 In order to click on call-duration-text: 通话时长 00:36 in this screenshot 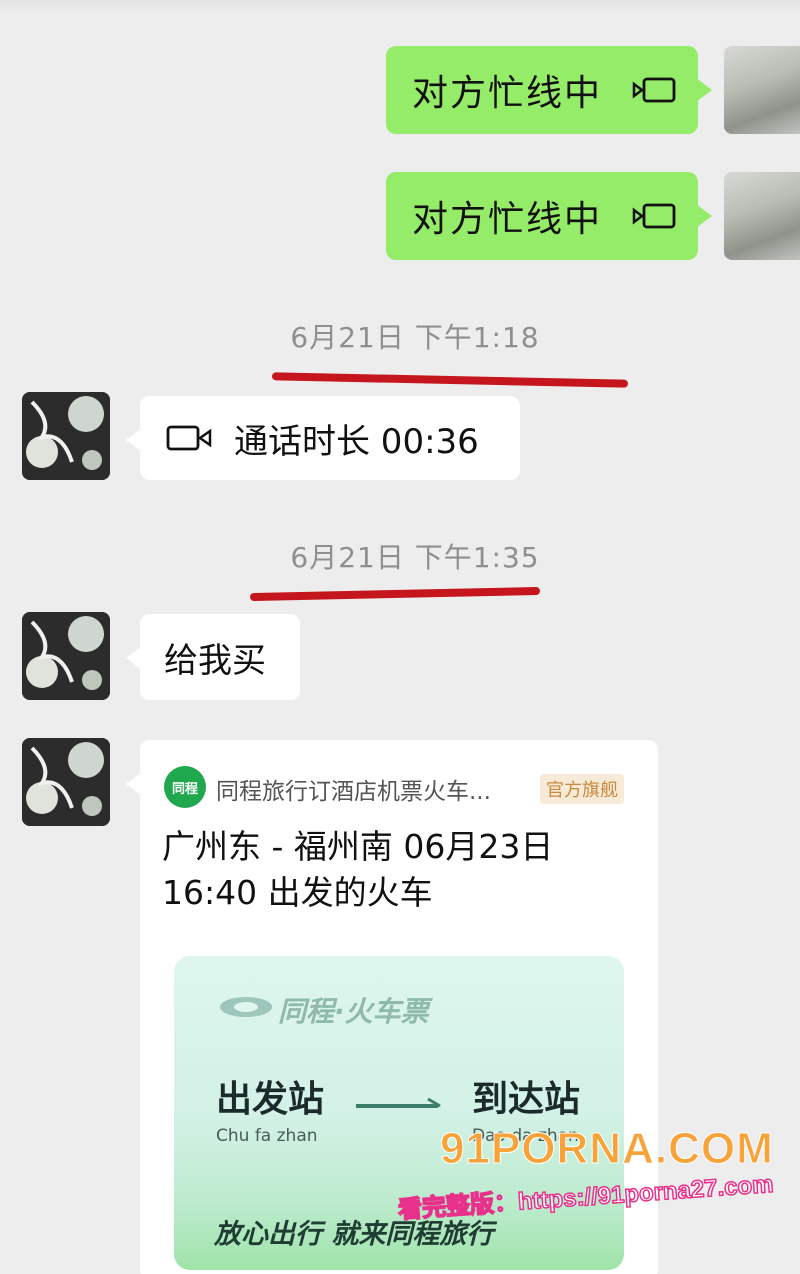, I will do `click(356, 441)`.